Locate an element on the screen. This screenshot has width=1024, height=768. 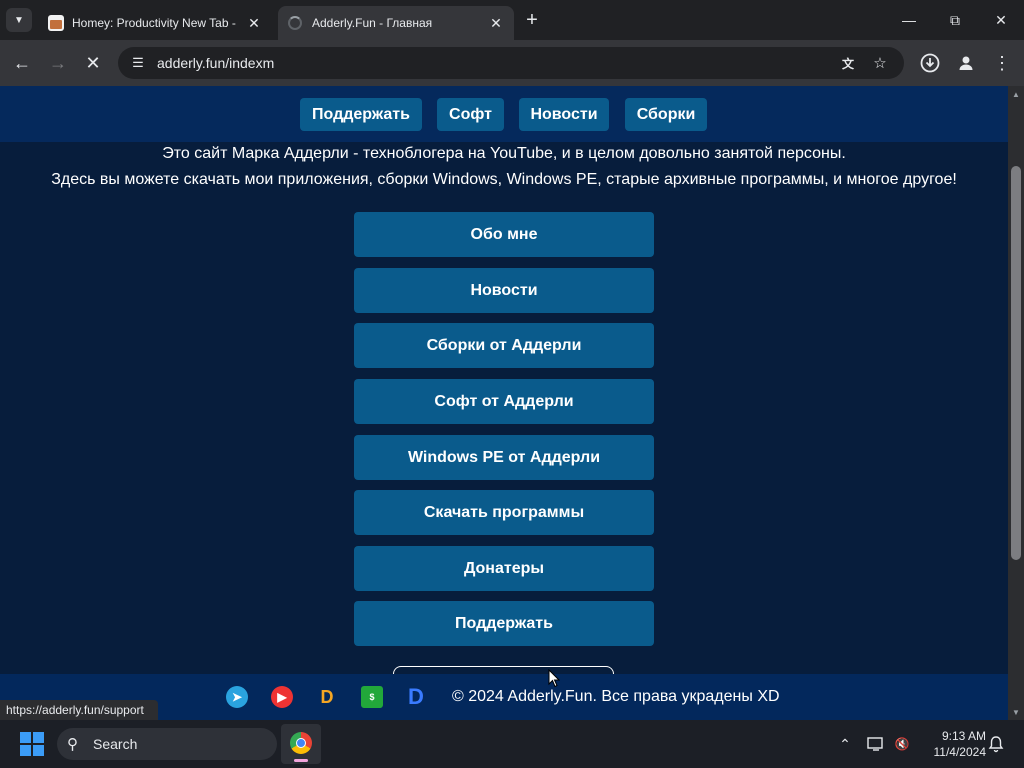
tray-overflow-button: ⌃ is located at coordinates (845, 744).